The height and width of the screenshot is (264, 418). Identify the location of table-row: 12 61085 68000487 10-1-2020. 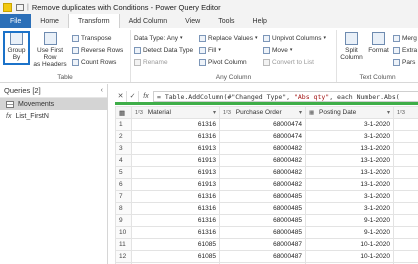
(266, 256).